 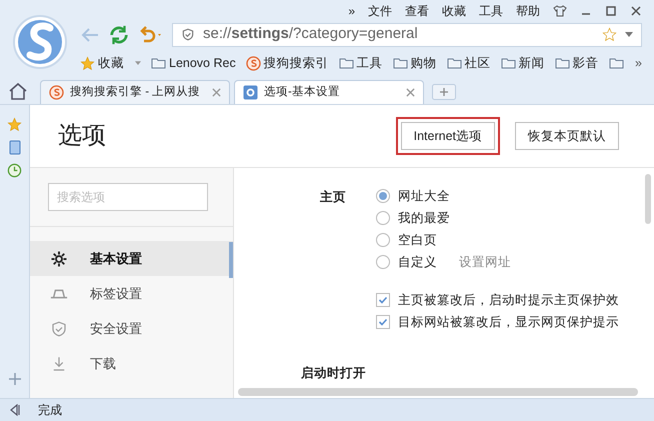 What do you see at coordinates (417, 240) in the screenshot?
I see `radio-label: 空白页` at bounding box center [417, 240].